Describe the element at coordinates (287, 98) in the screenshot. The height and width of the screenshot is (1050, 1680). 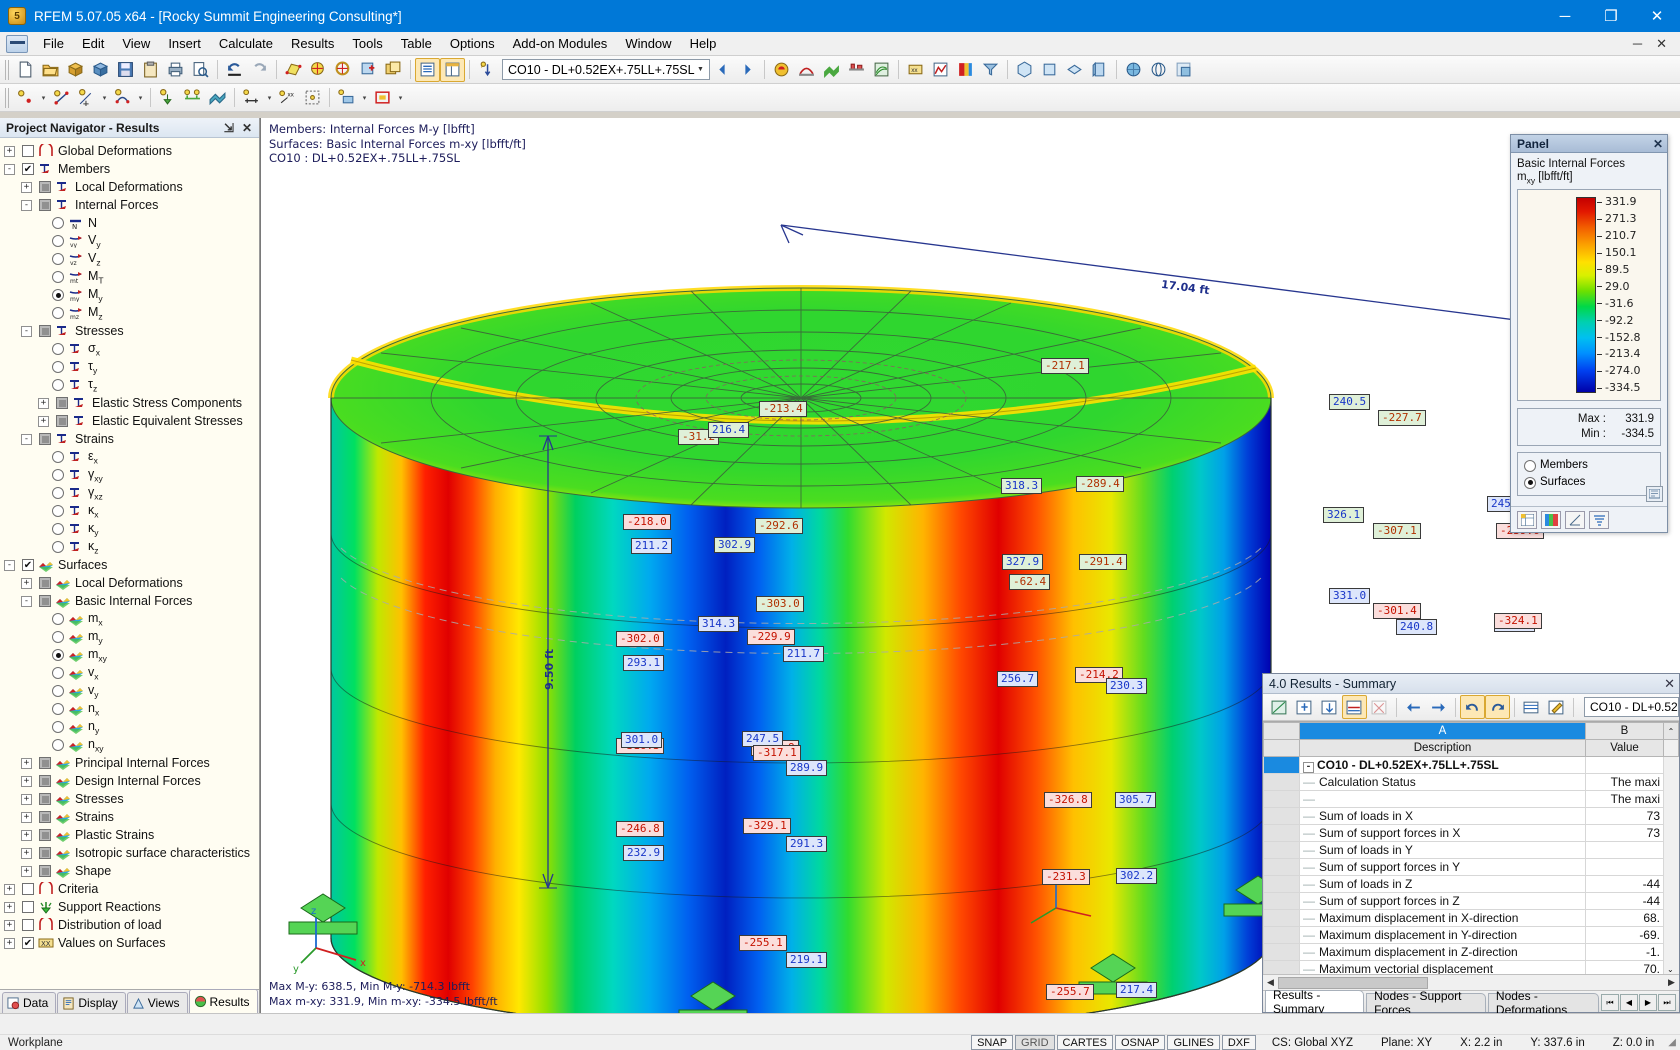
I see `new-comment-button: xx` at that location.